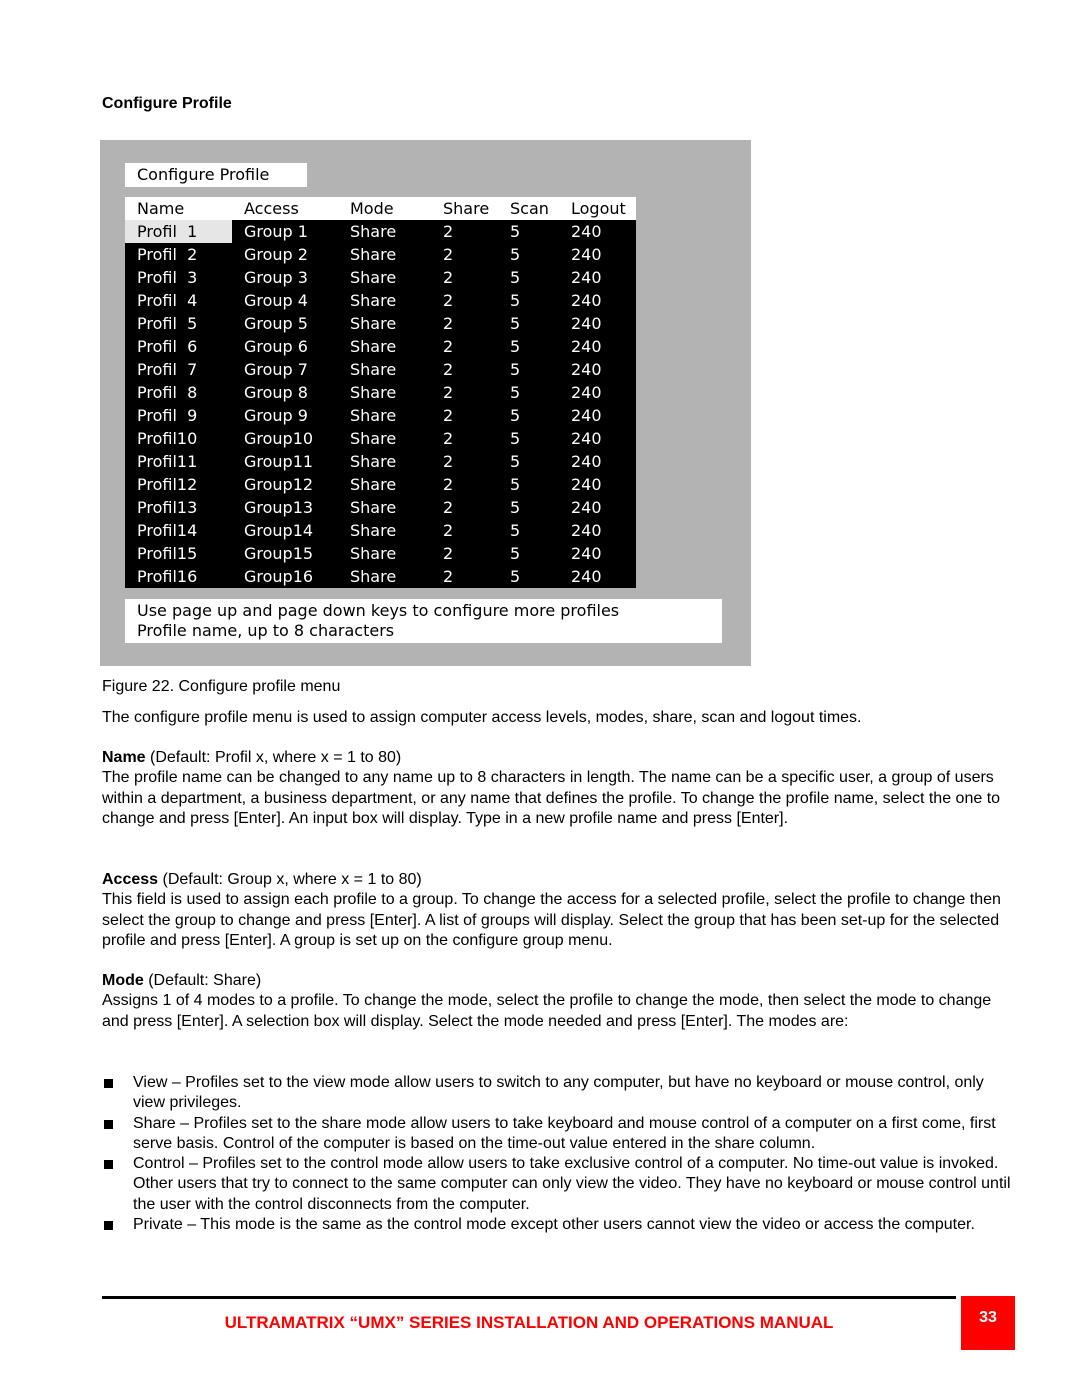 This screenshot has width=1080, height=1397. Describe the element at coordinates (178, 461) in the screenshot. I see `cell-name: Profil11` at that location.